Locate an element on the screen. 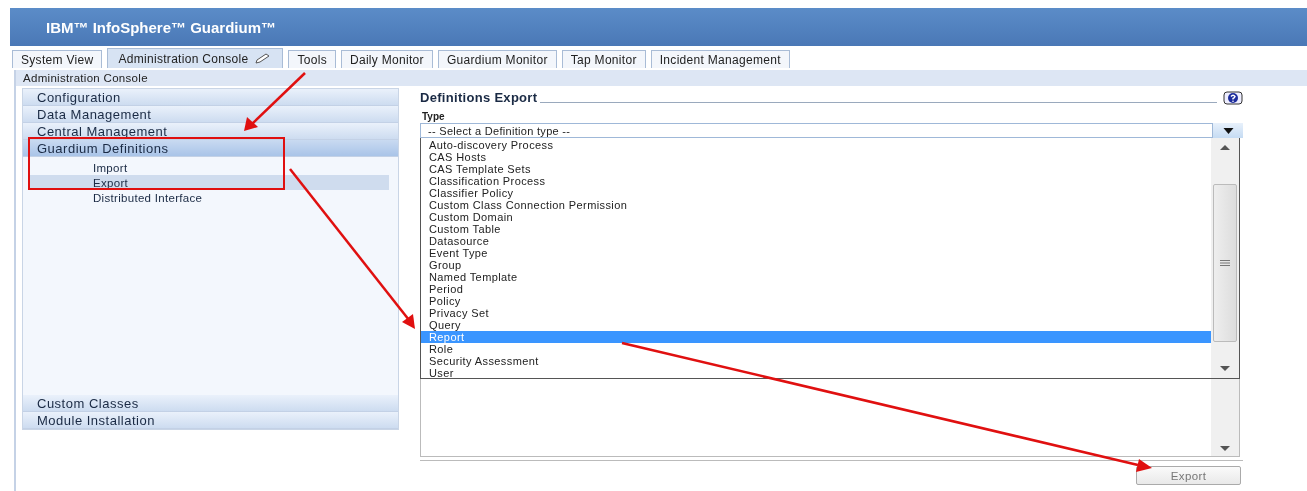  grip-icon is located at coordinates (1225, 263).